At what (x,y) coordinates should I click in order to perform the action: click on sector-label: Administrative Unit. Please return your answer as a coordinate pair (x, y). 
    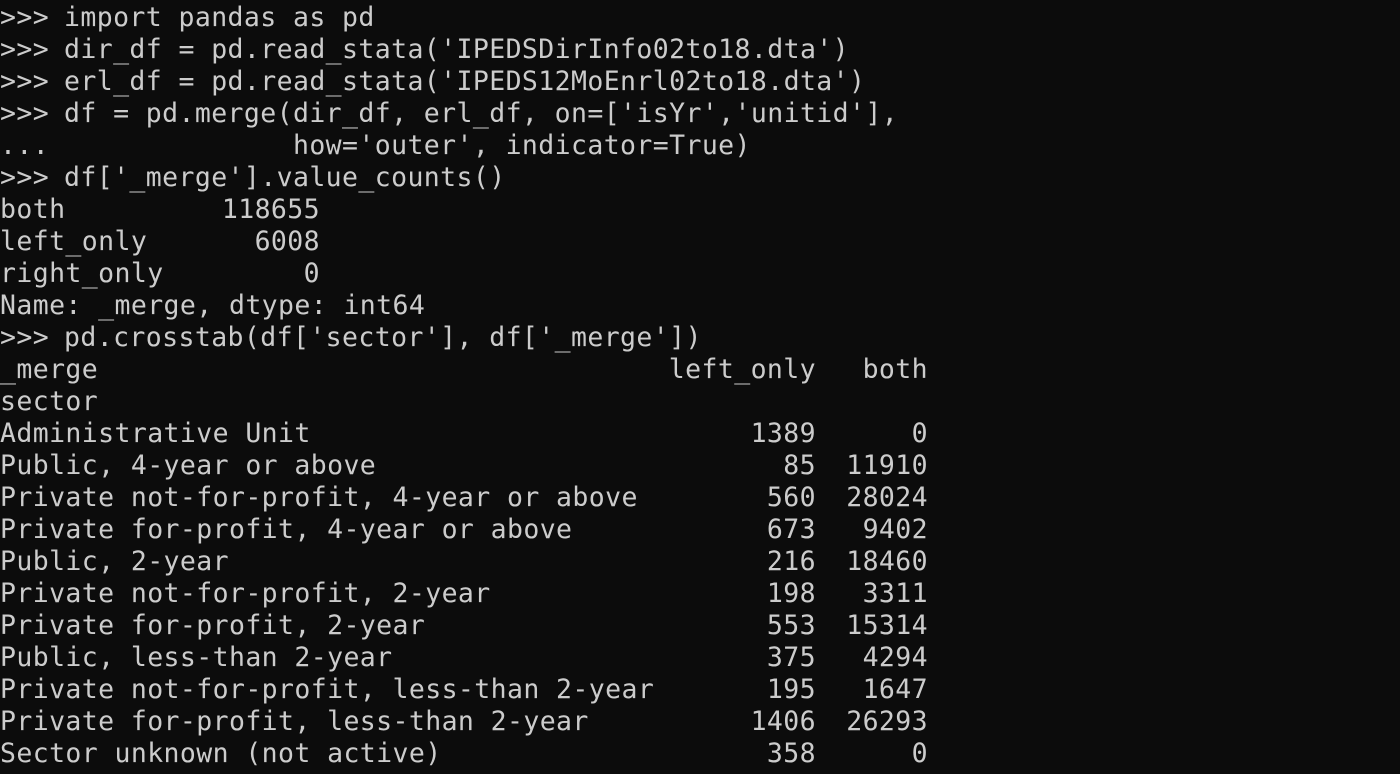
    Looking at the image, I should click on (155, 433).